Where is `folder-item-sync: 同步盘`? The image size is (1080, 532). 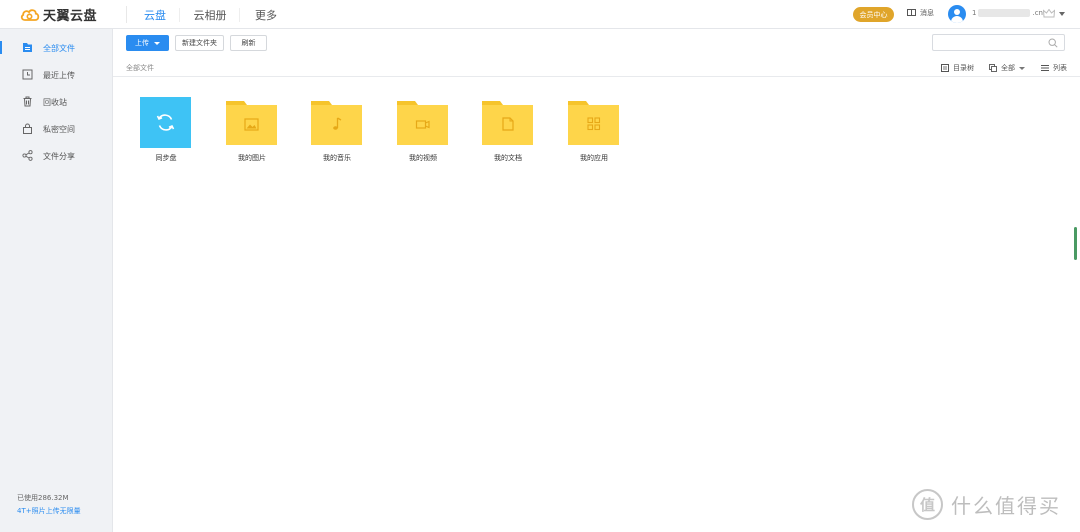 folder-item-sync: 同步盘 is located at coordinates (166, 132).